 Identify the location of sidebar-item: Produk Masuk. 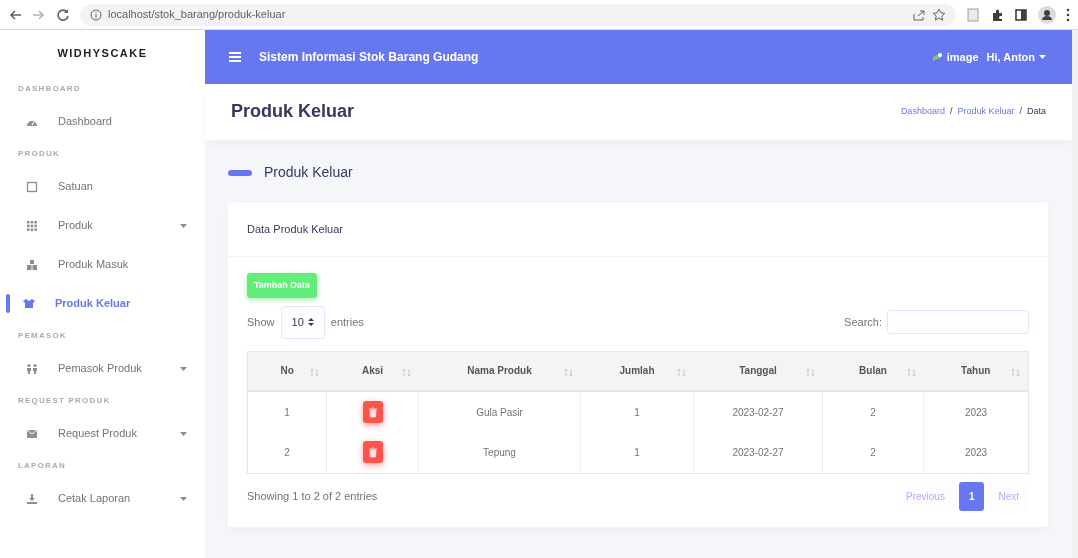
(102, 264).